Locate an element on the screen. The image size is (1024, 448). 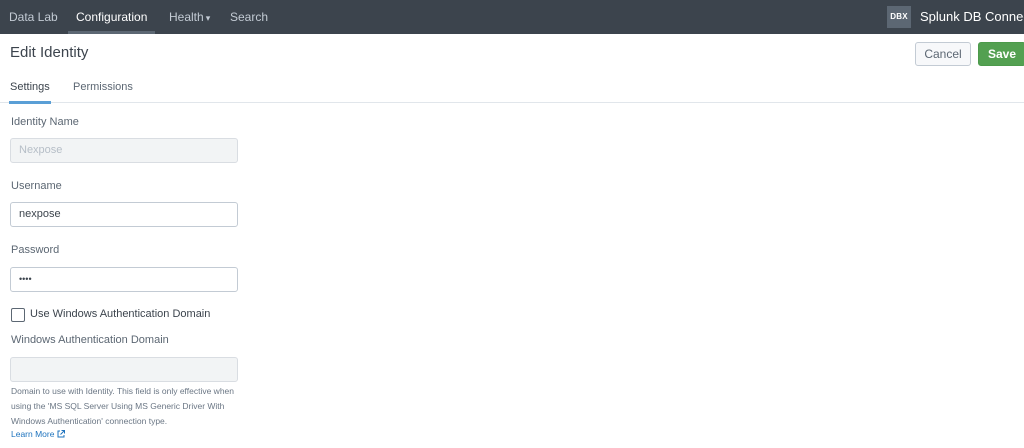
windows-auth-checkbox-label: Use Windows Authentication Domain is located at coordinates (120, 314).